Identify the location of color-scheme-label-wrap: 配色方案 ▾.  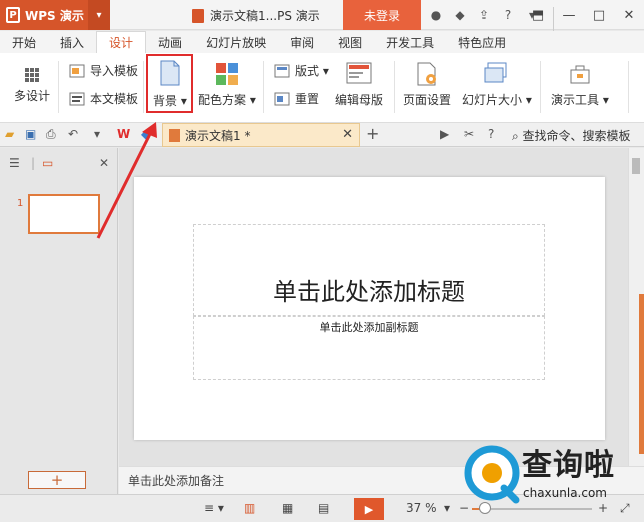
(227, 100).